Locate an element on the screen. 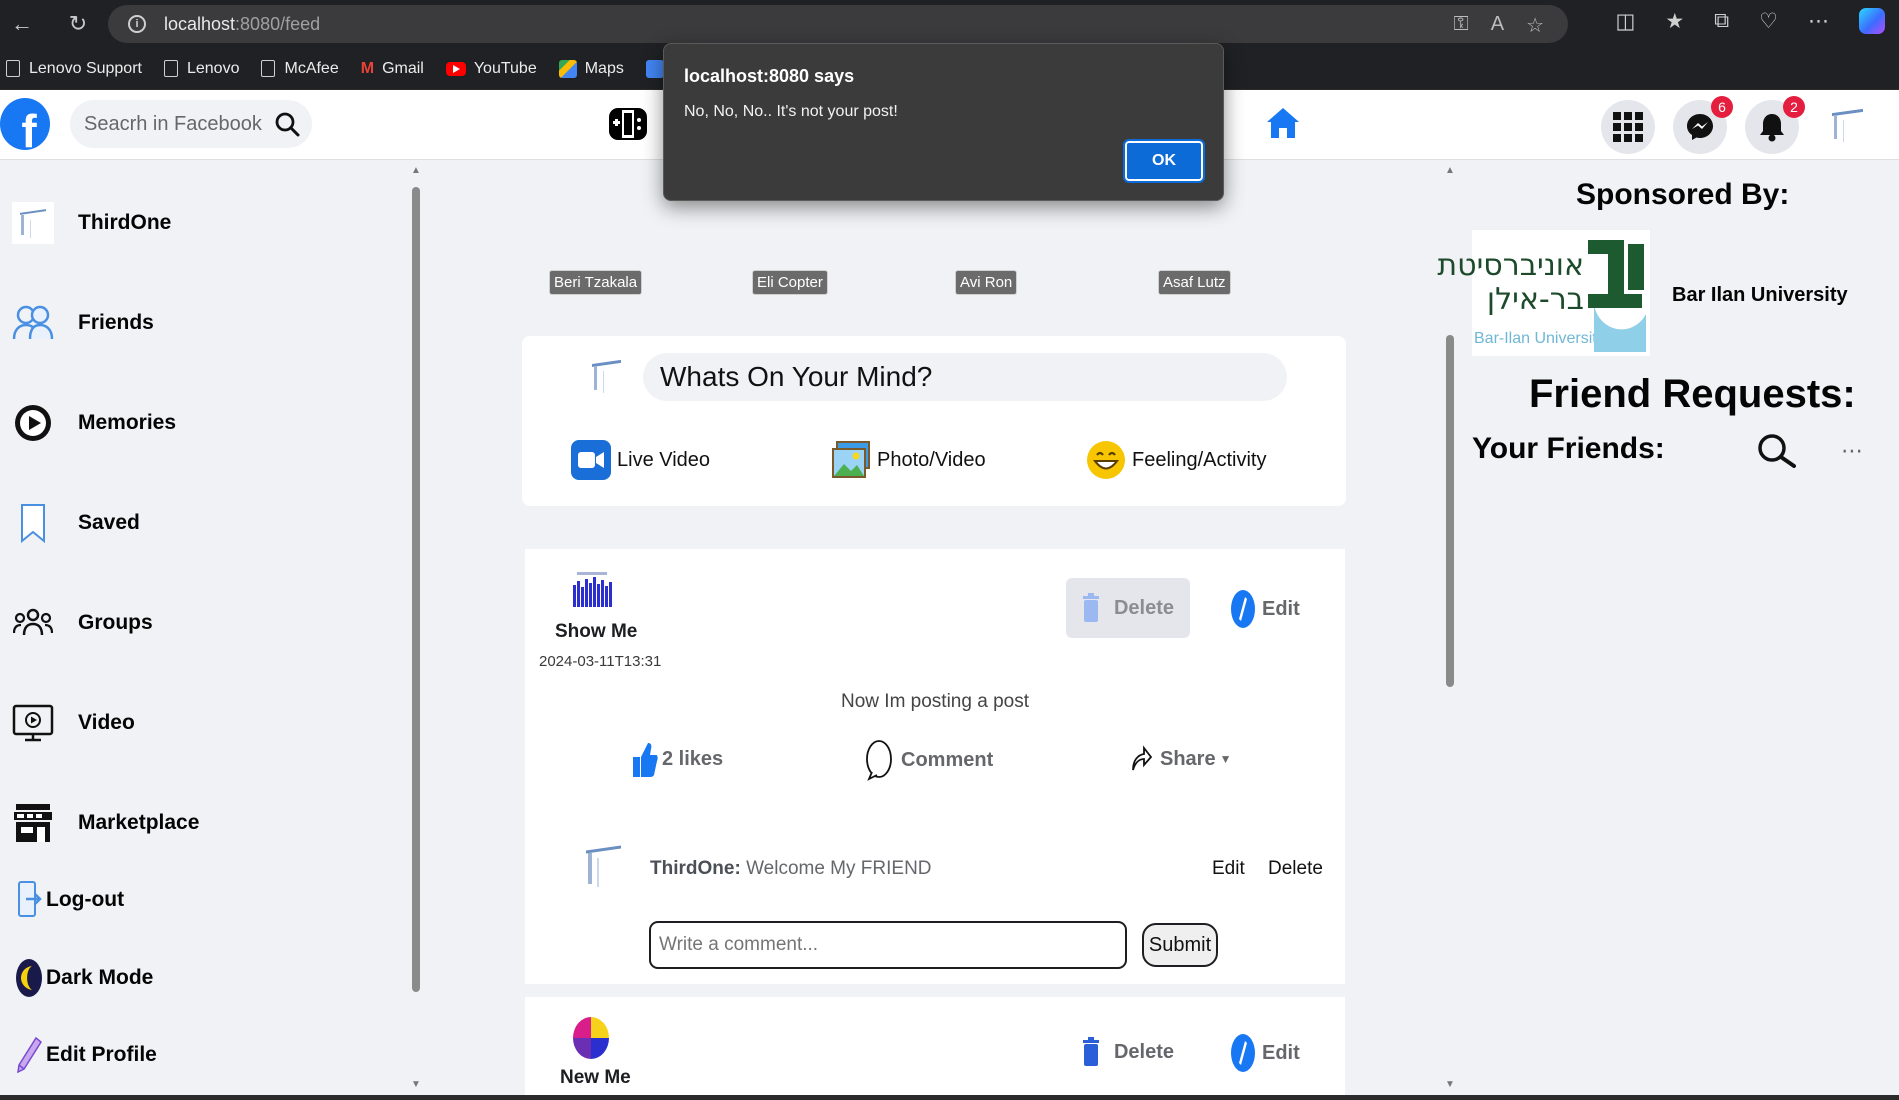  search-icon is located at coordinates (287, 124).